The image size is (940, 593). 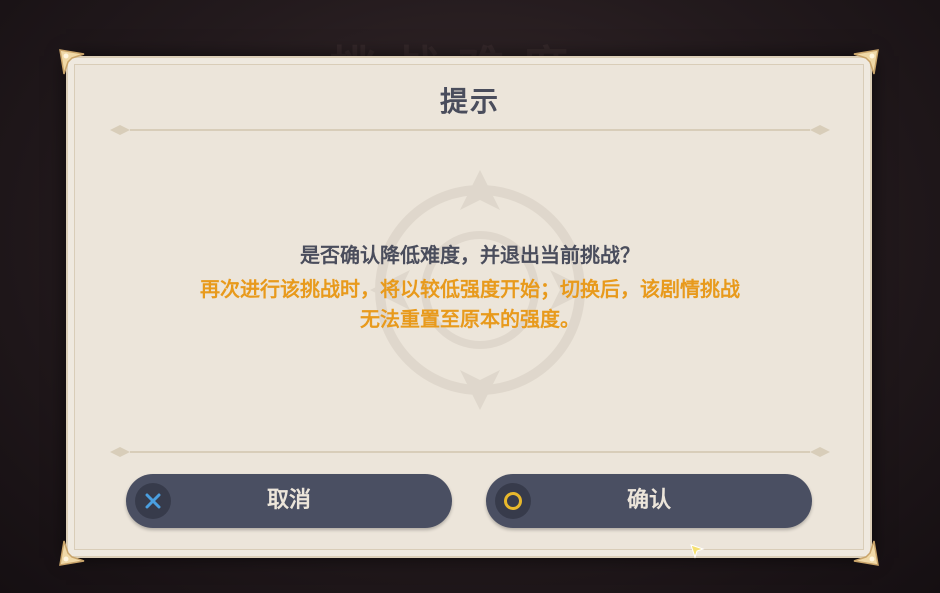 I want to click on warning-text-line2: 无法重置至原本的强度。, so click(x=470, y=319).